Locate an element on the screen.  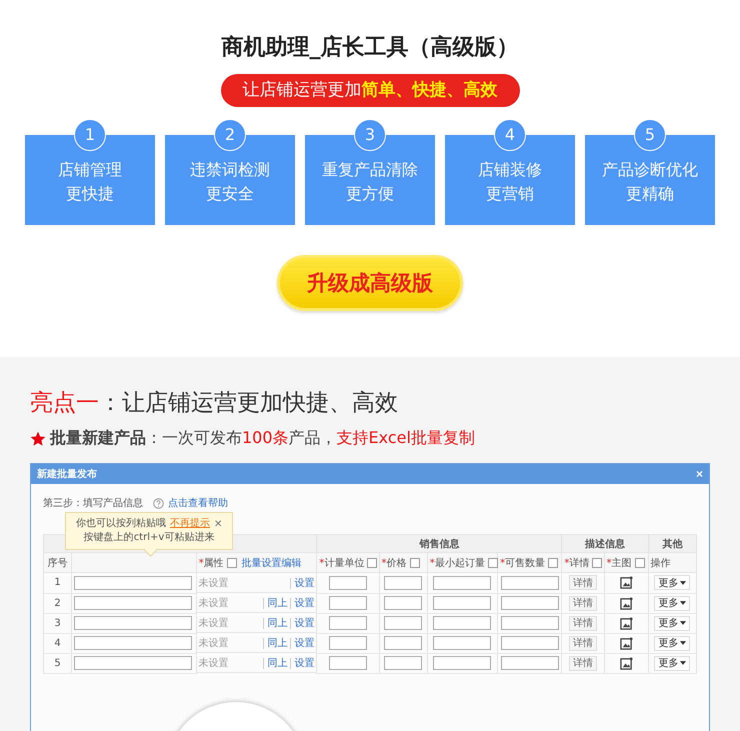
feature-text: 违禁词检测 is located at coordinates (230, 170).